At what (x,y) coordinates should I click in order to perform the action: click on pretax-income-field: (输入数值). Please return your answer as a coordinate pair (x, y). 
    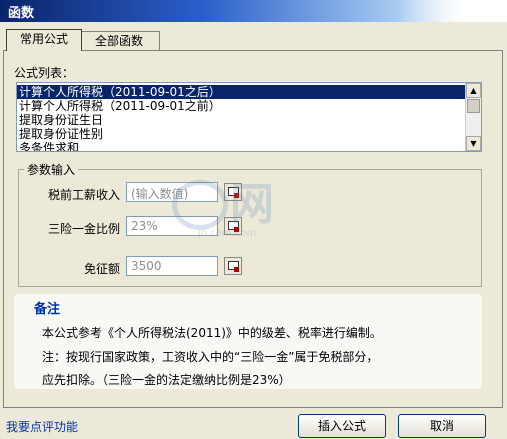
    Looking at the image, I should click on (172, 192).